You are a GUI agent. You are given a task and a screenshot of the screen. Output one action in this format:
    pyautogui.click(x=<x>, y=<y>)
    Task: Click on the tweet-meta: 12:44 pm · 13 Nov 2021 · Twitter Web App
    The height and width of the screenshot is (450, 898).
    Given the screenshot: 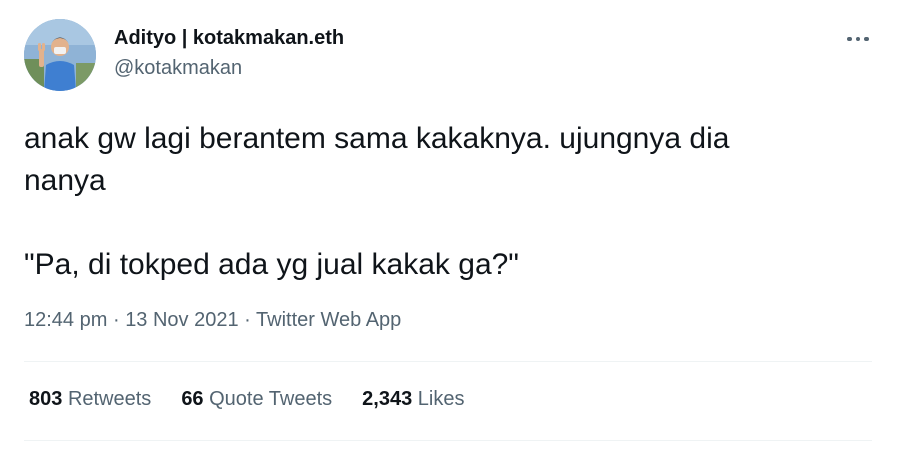 What is the action you would take?
    pyautogui.click(x=212, y=320)
    